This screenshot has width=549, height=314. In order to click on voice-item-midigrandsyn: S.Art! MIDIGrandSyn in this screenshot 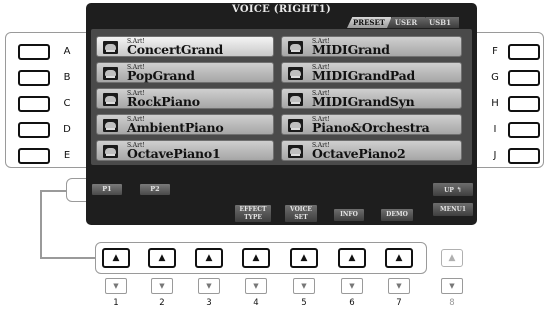, I will do `click(371, 98)`.